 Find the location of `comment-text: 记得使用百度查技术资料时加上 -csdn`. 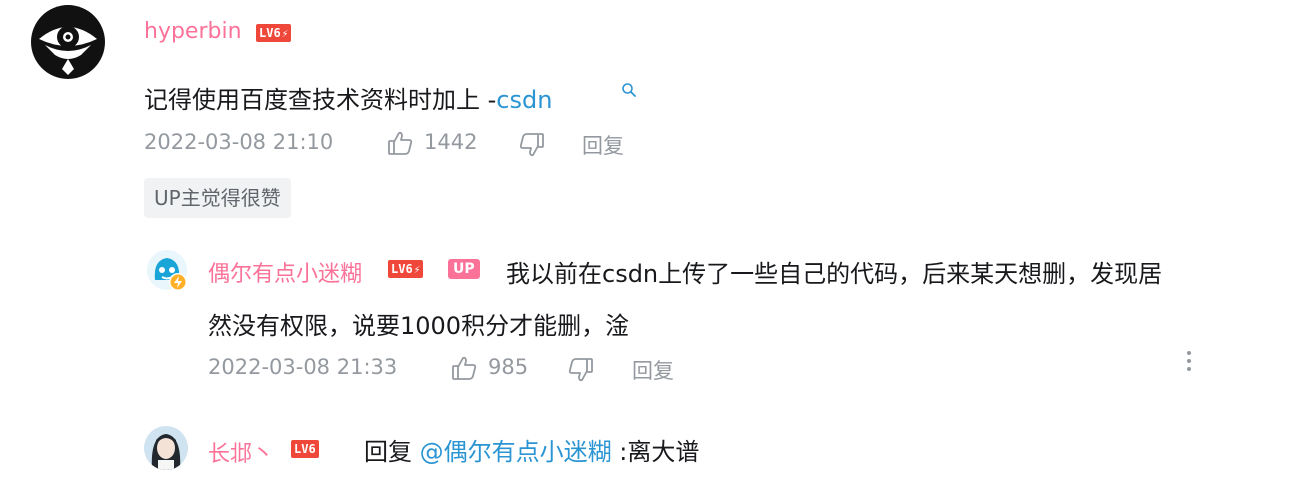

comment-text: 记得使用百度查技术资料时加上 -csdn is located at coordinates (348, 97).